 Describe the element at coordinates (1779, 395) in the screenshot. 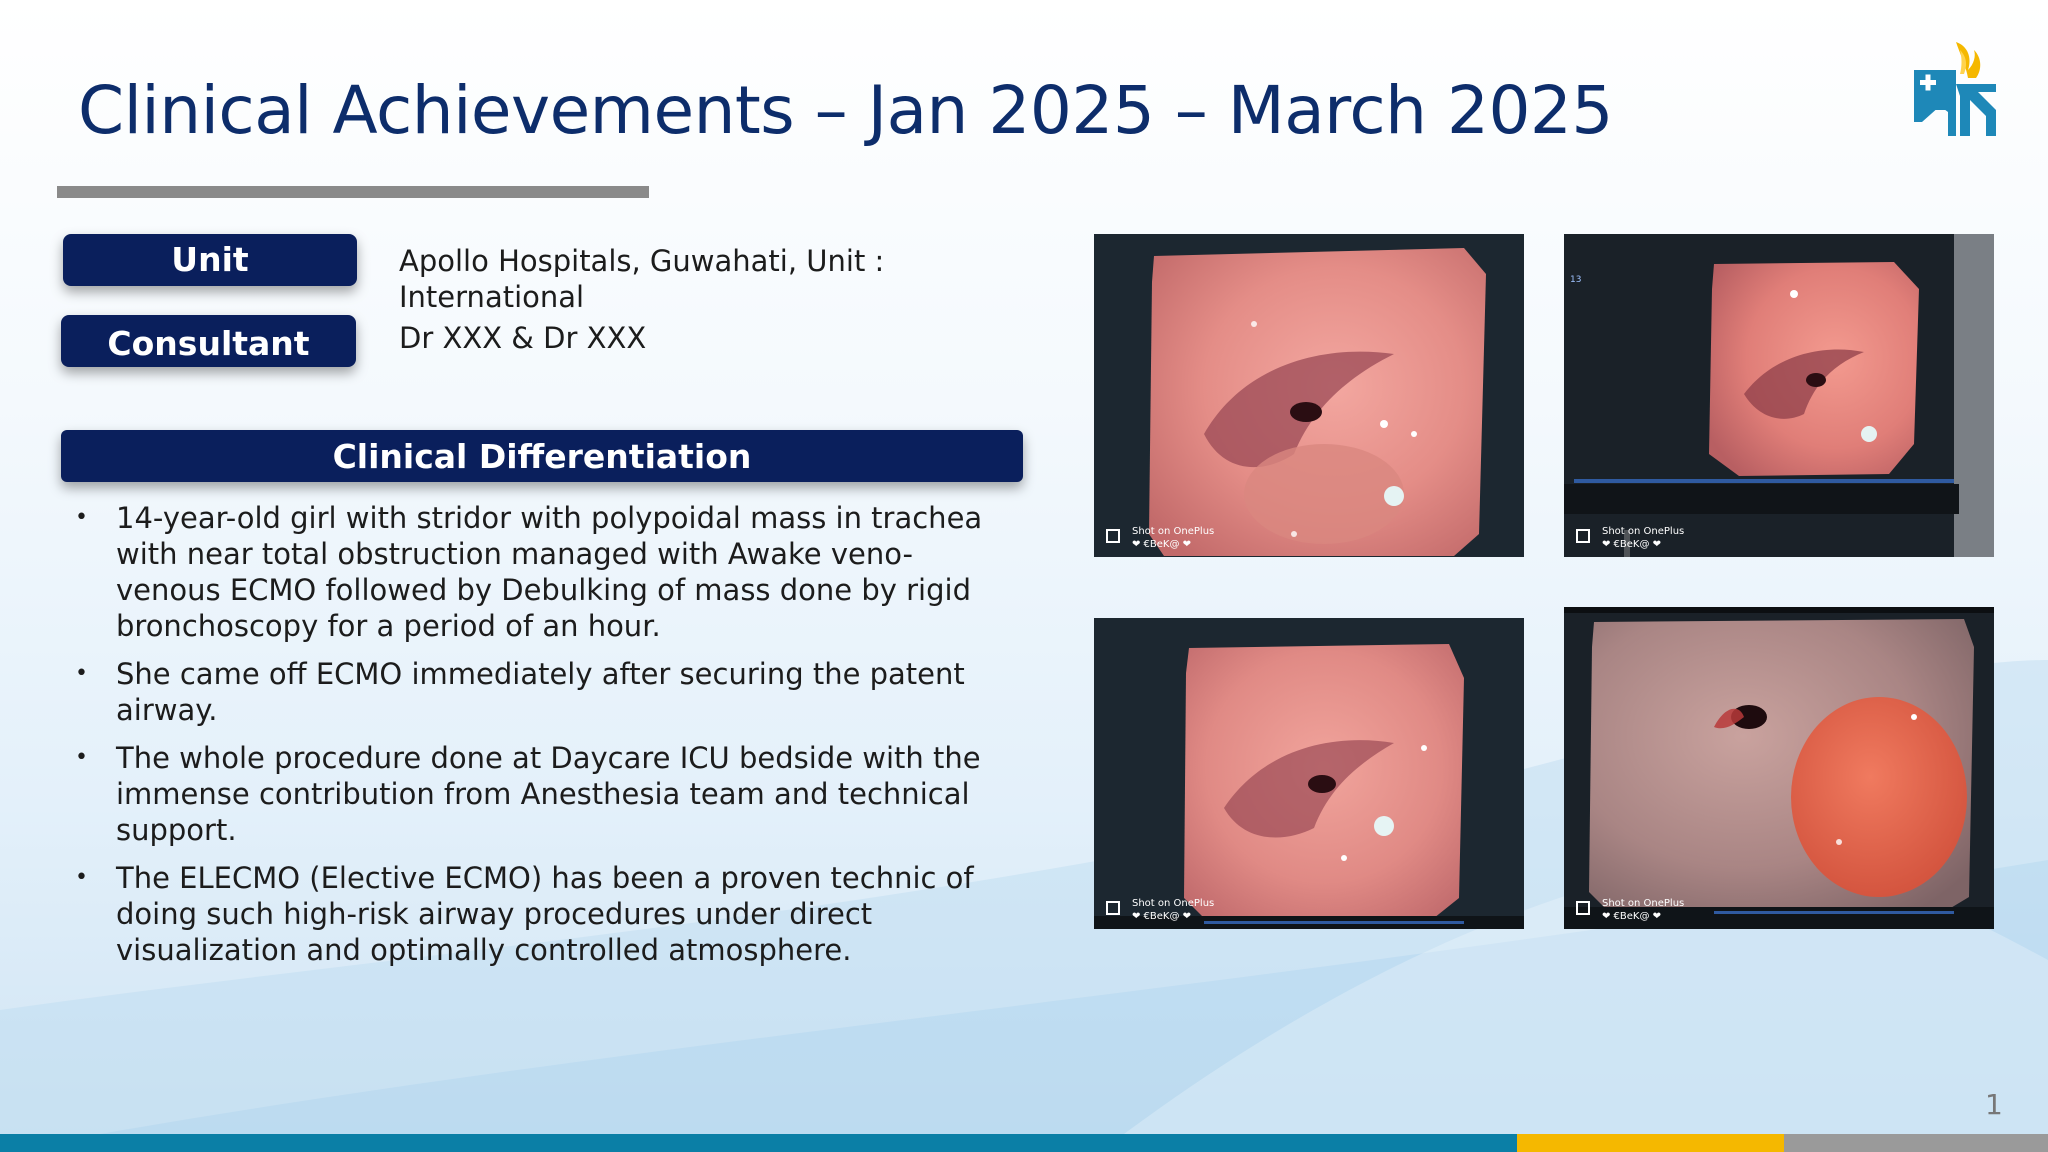

I see `bronchoscopy-photo-2: 13 Shot on OnePlus ❤ €BeK@ ❤` at that location.